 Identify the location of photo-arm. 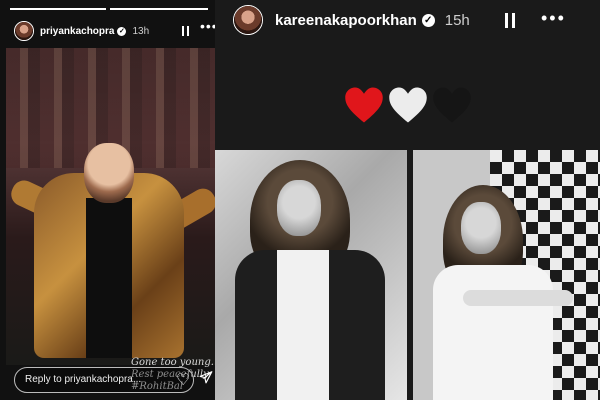
(518, 298).